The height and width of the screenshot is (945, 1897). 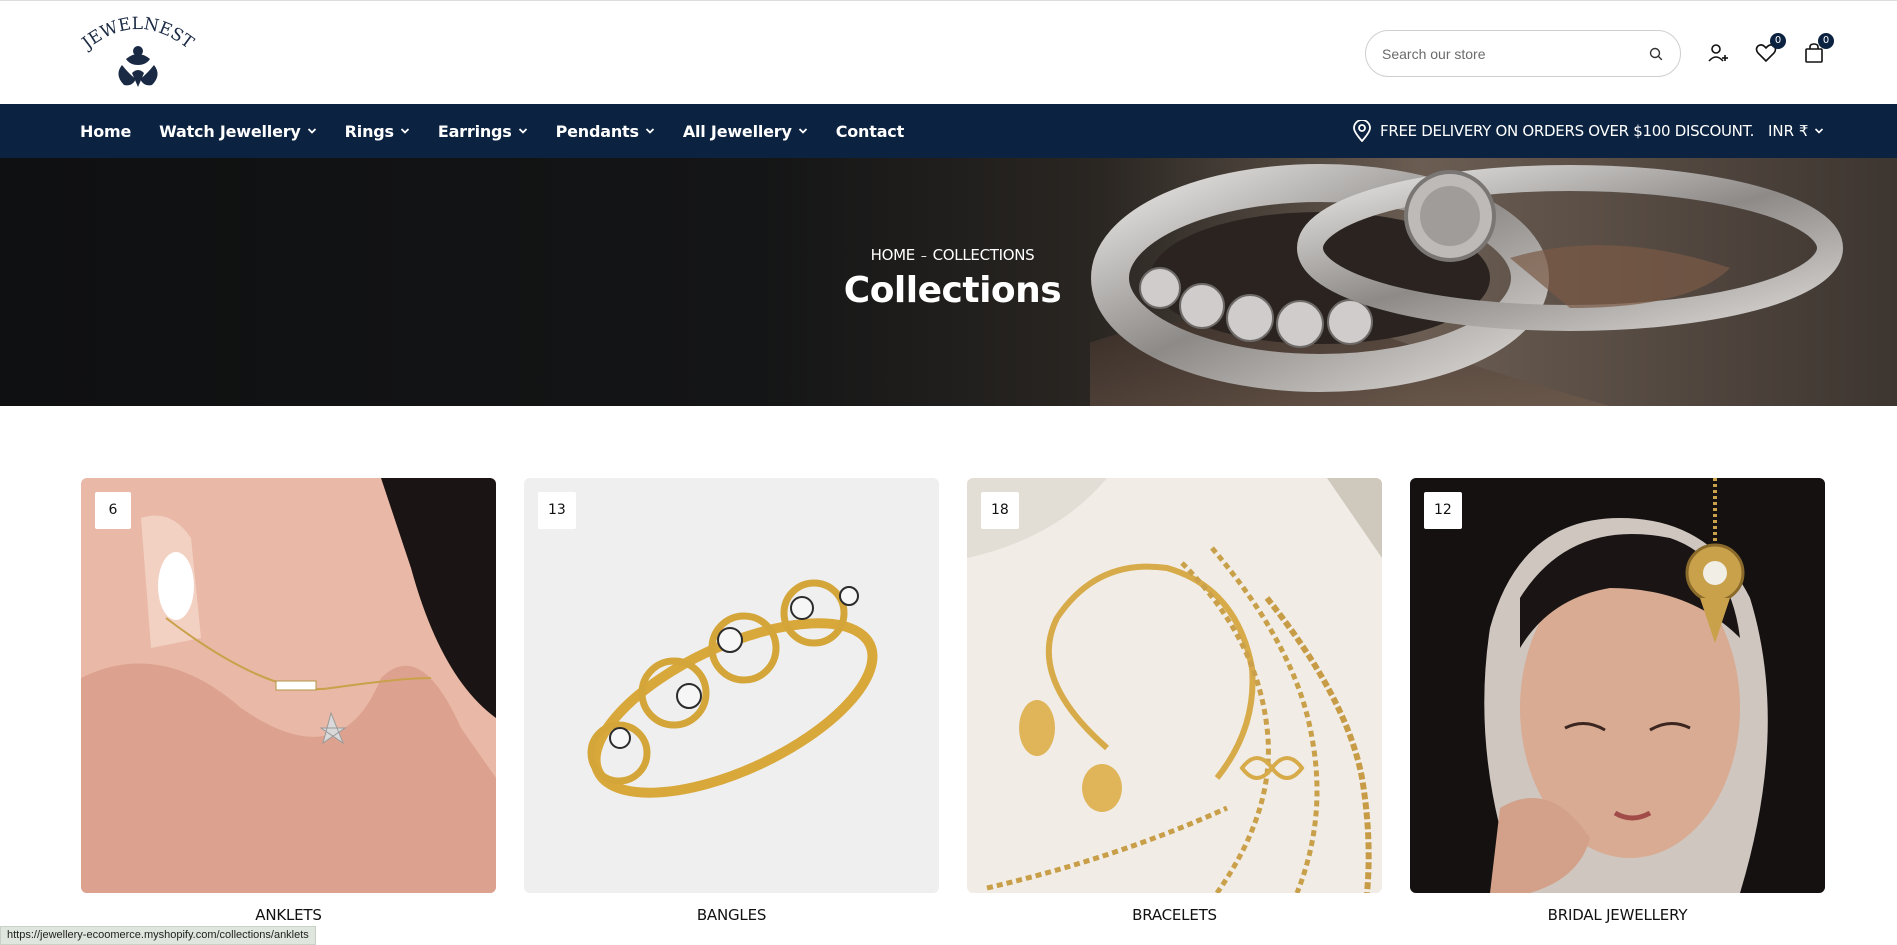 What do you see at coordinates (230, 131) in the screenshot?
I see `nav-item-label: Watch Jewellery` at bounding box center [230, 131].